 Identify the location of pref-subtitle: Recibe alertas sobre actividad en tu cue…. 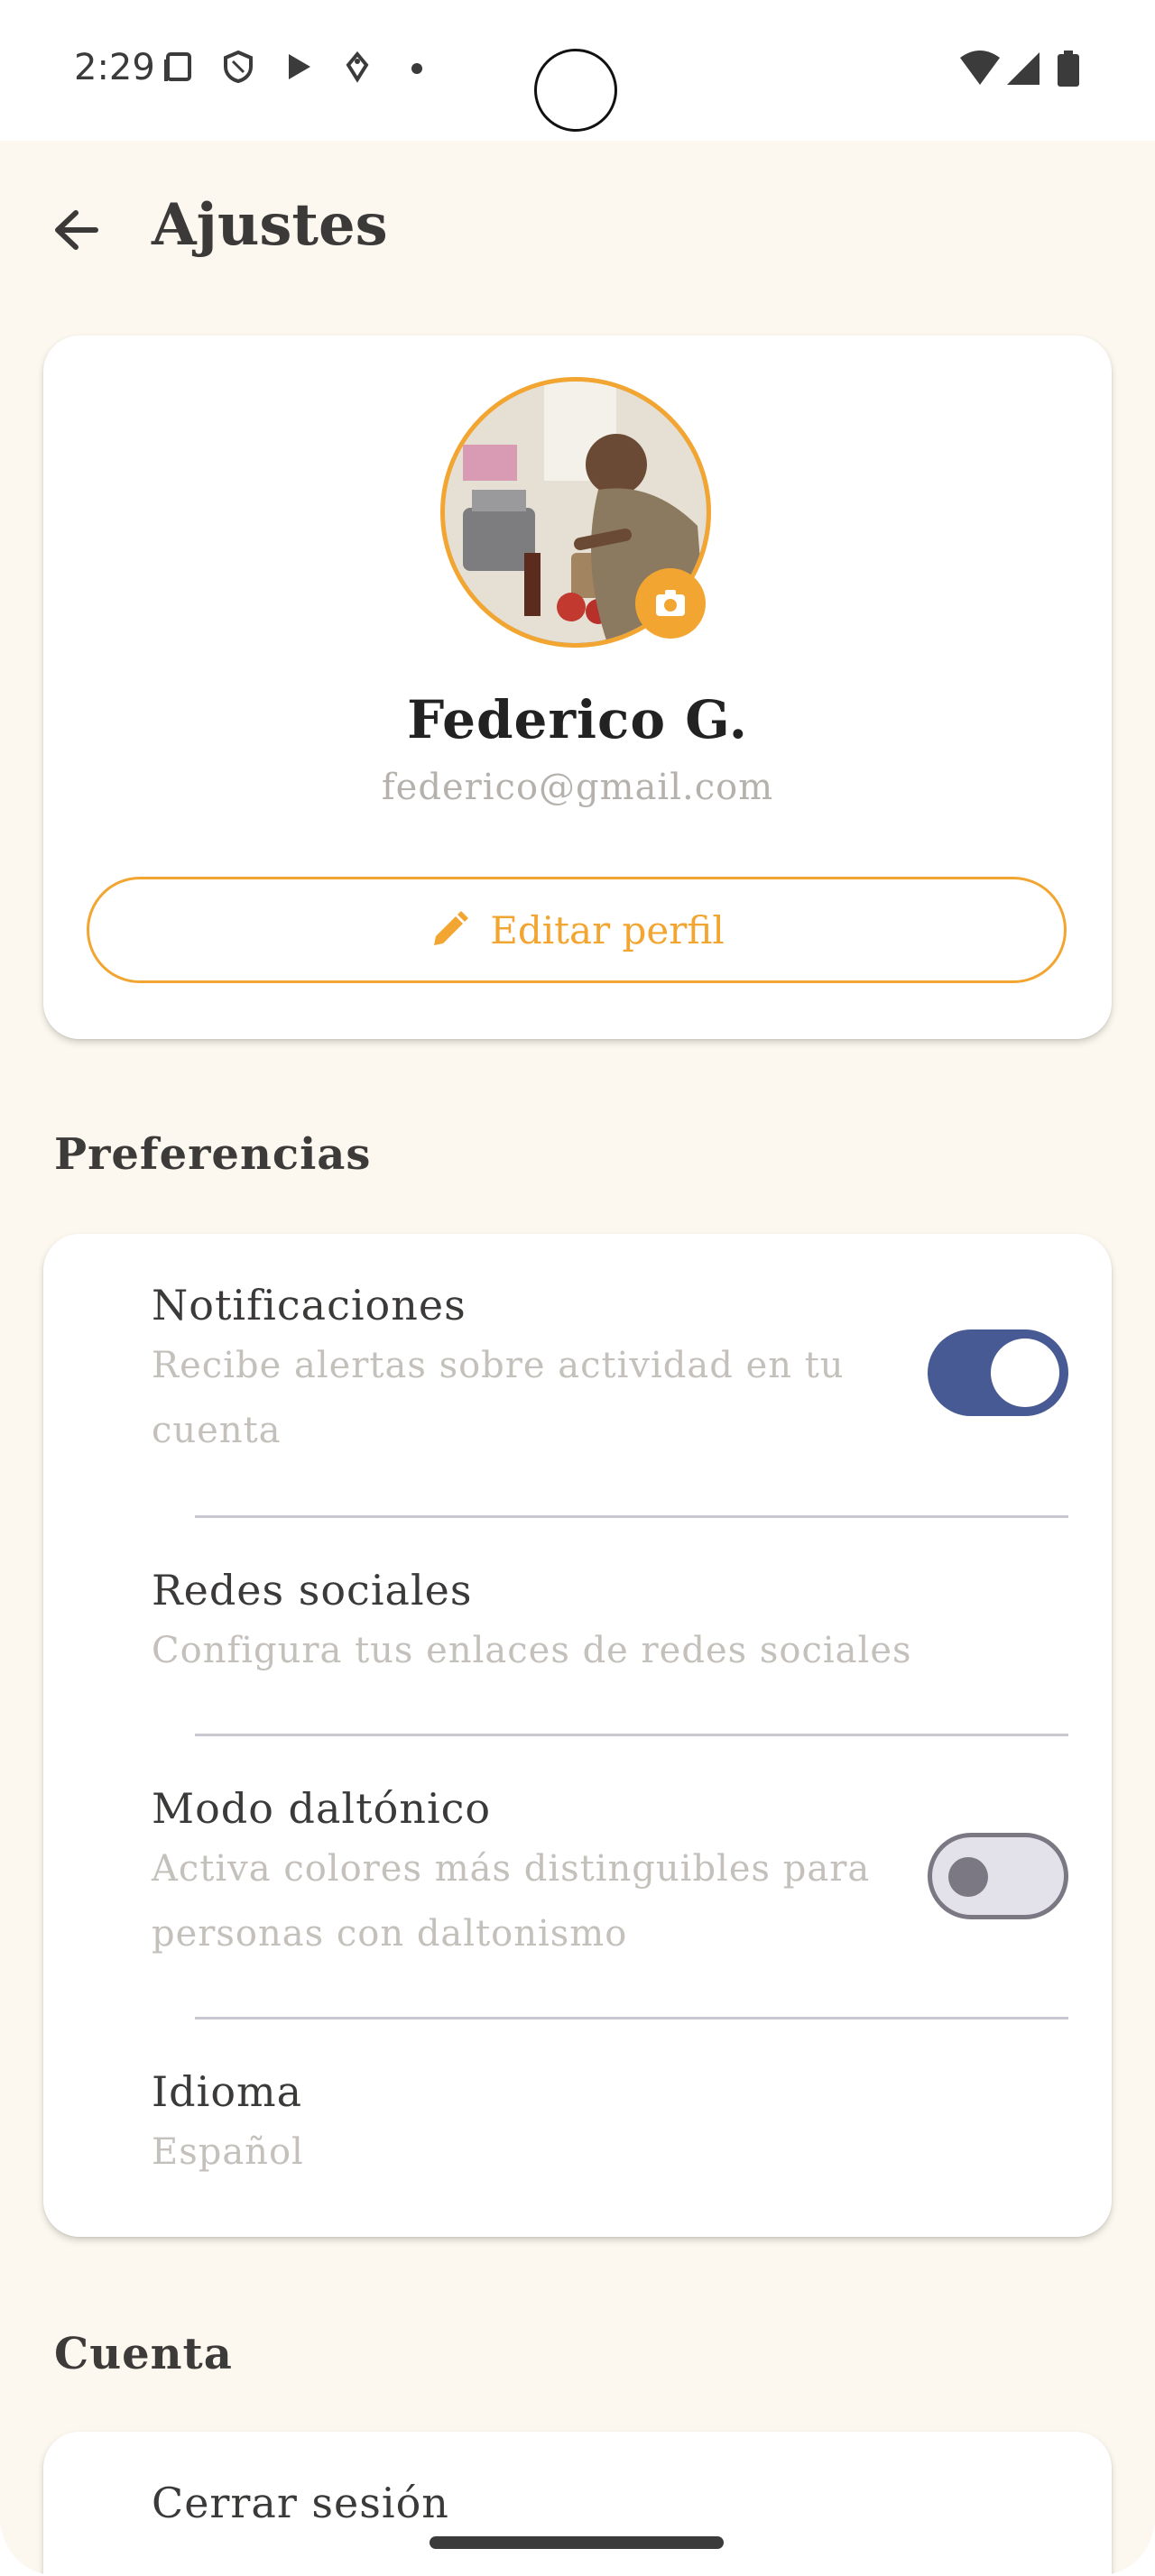
(498, 1398).